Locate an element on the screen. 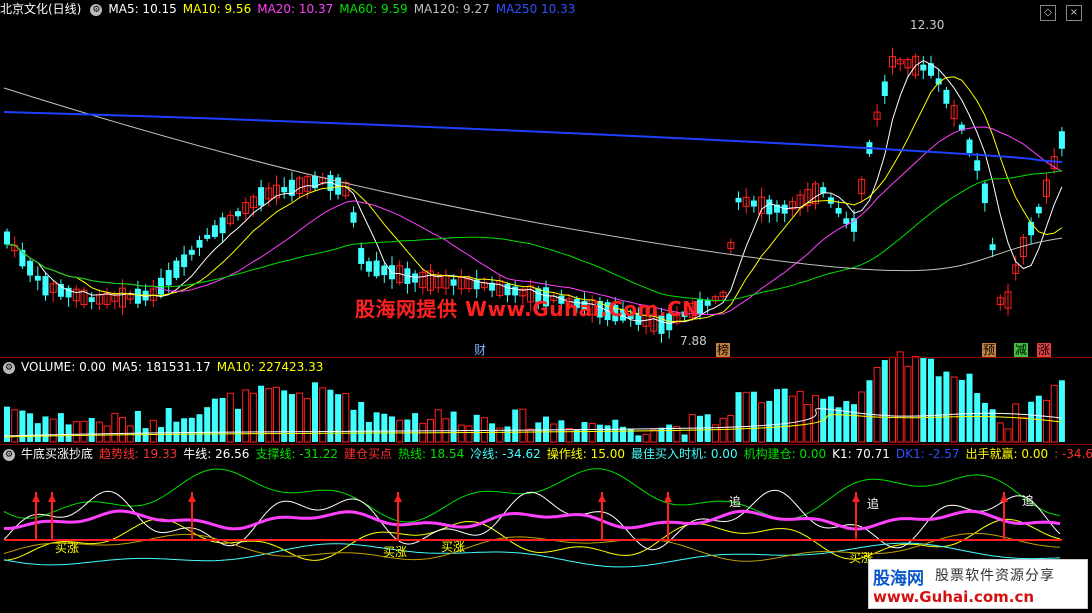 This screenshot has height=613, width=1092. logo-brand: 股海网 is located at coordinates (898, 579).